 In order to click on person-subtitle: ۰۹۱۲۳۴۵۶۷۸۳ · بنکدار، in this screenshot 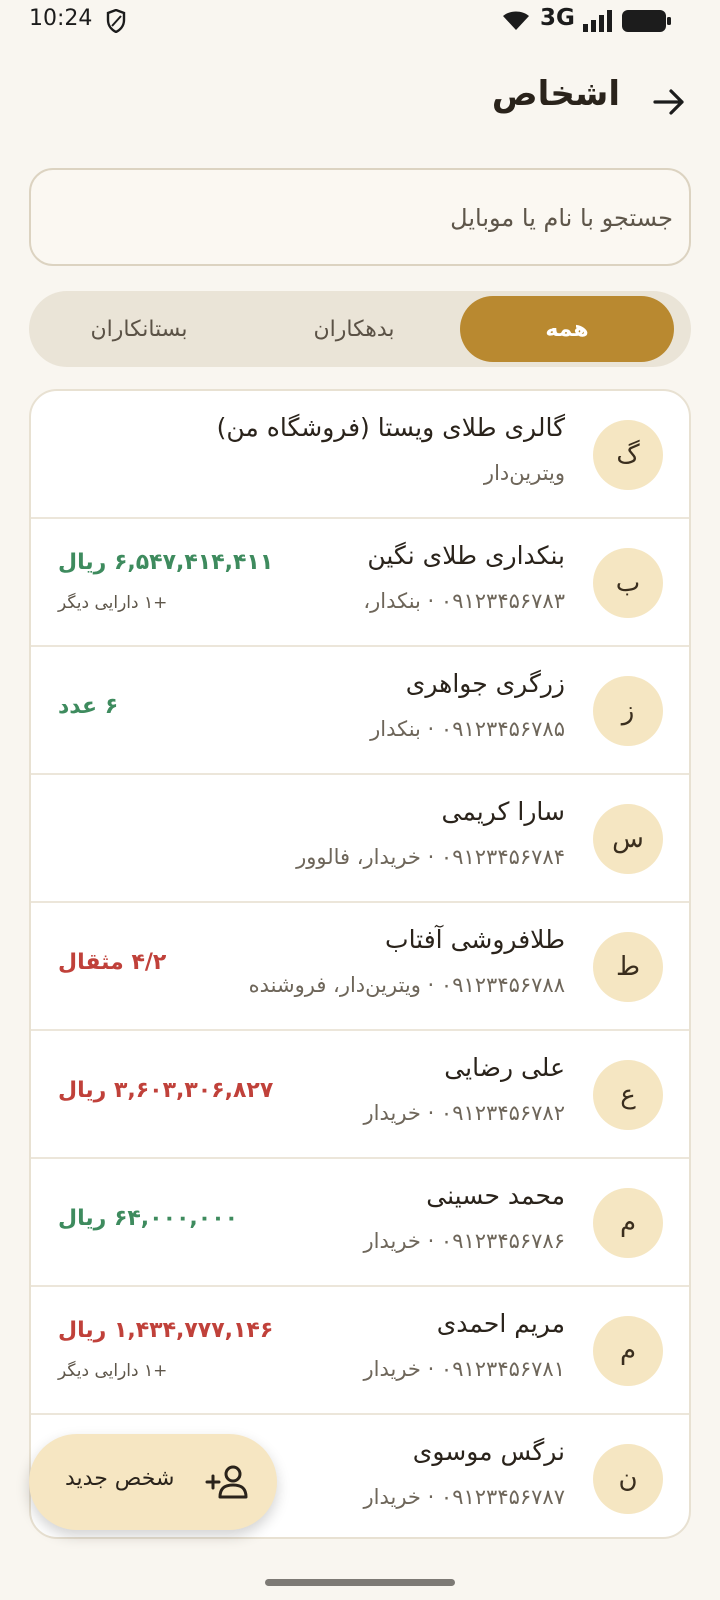, I will do `click(464, 601)`.